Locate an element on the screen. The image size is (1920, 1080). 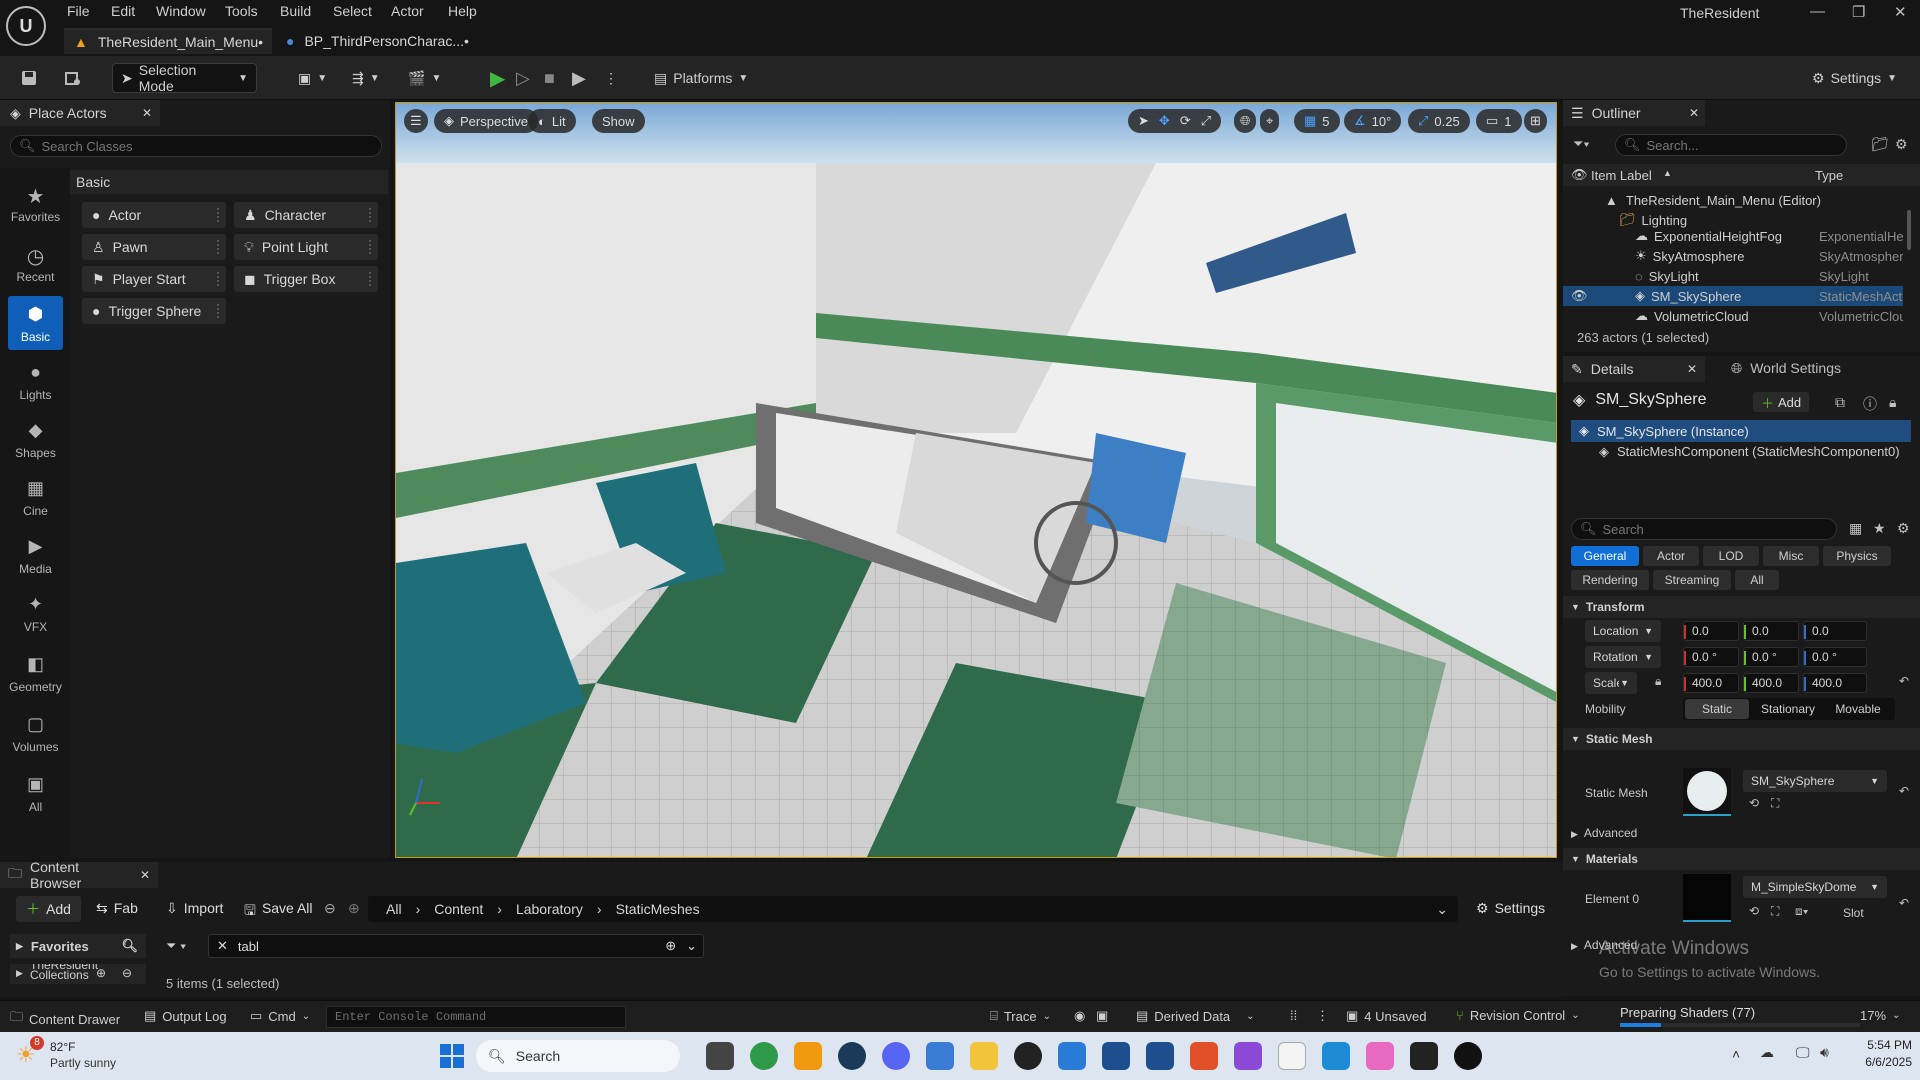
grid-snap: ▦ 5 is located at coordinates (1317, 121).